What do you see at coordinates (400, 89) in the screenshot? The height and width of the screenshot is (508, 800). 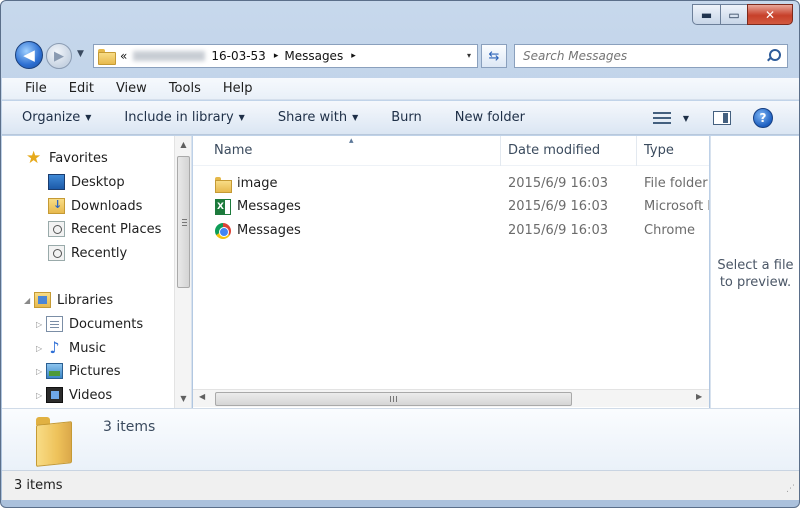 I see `menu-bar: File Edit View Tools Help` at bounding box center [400, 89].